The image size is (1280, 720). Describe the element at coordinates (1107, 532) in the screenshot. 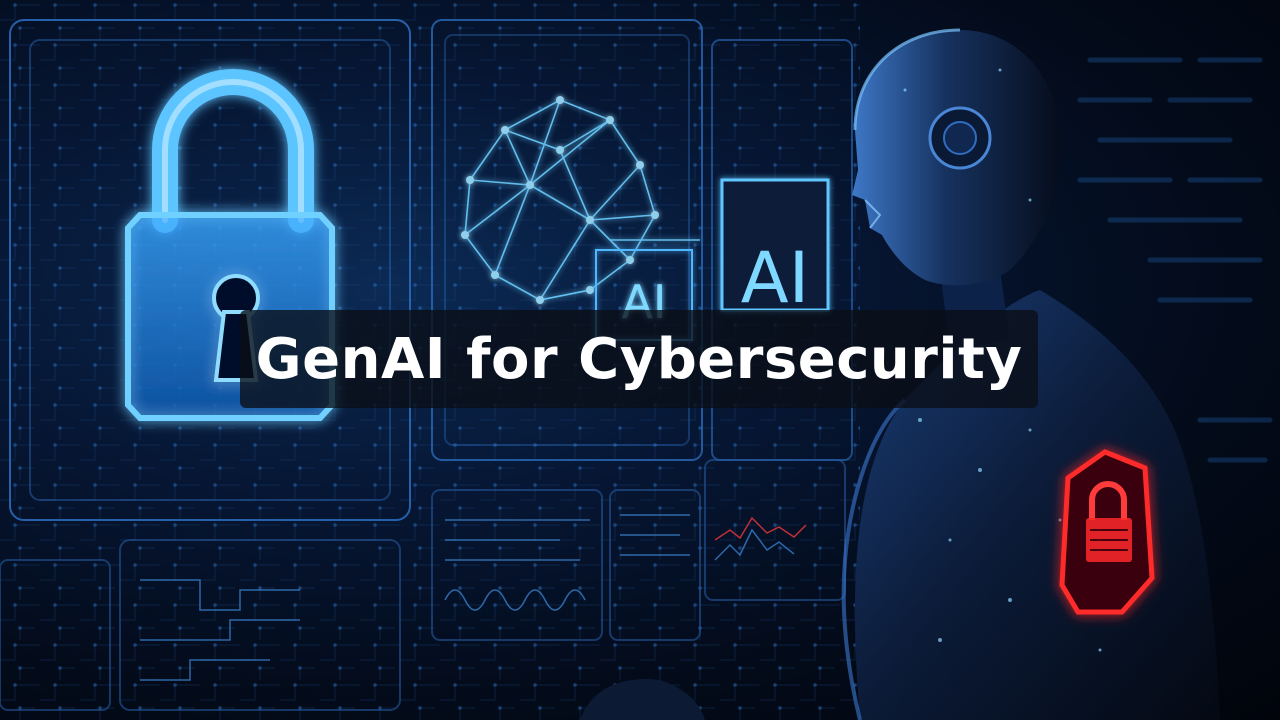

I see `shoulder-padlock-icon` at that location.